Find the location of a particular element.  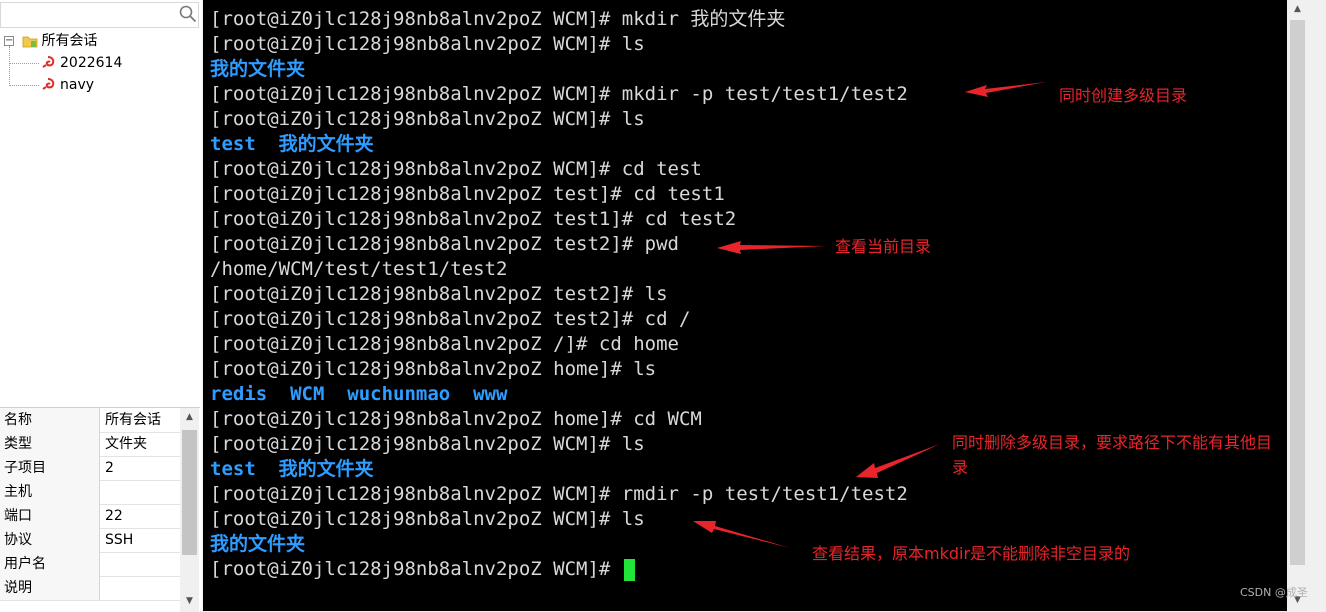

tree-root-all-sessions: − 所有会话 is located at coordinates (50, 41).